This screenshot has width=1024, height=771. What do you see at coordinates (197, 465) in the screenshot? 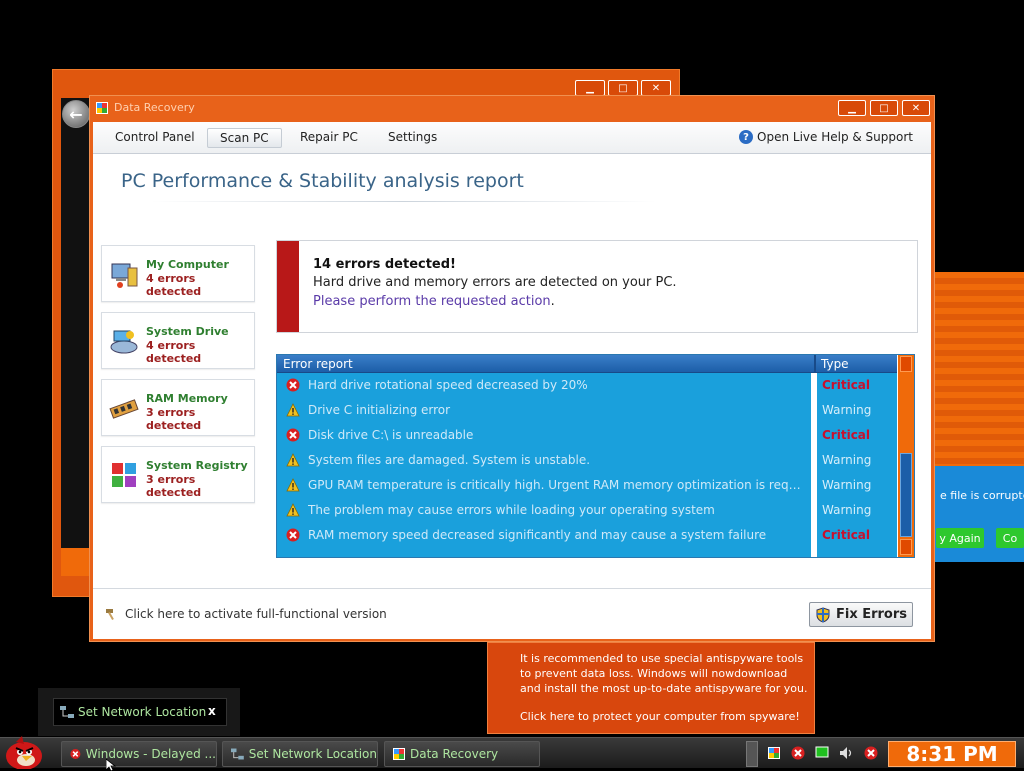
I see `sidebar-item-name: System Registry` at bounding box center [197, 465].